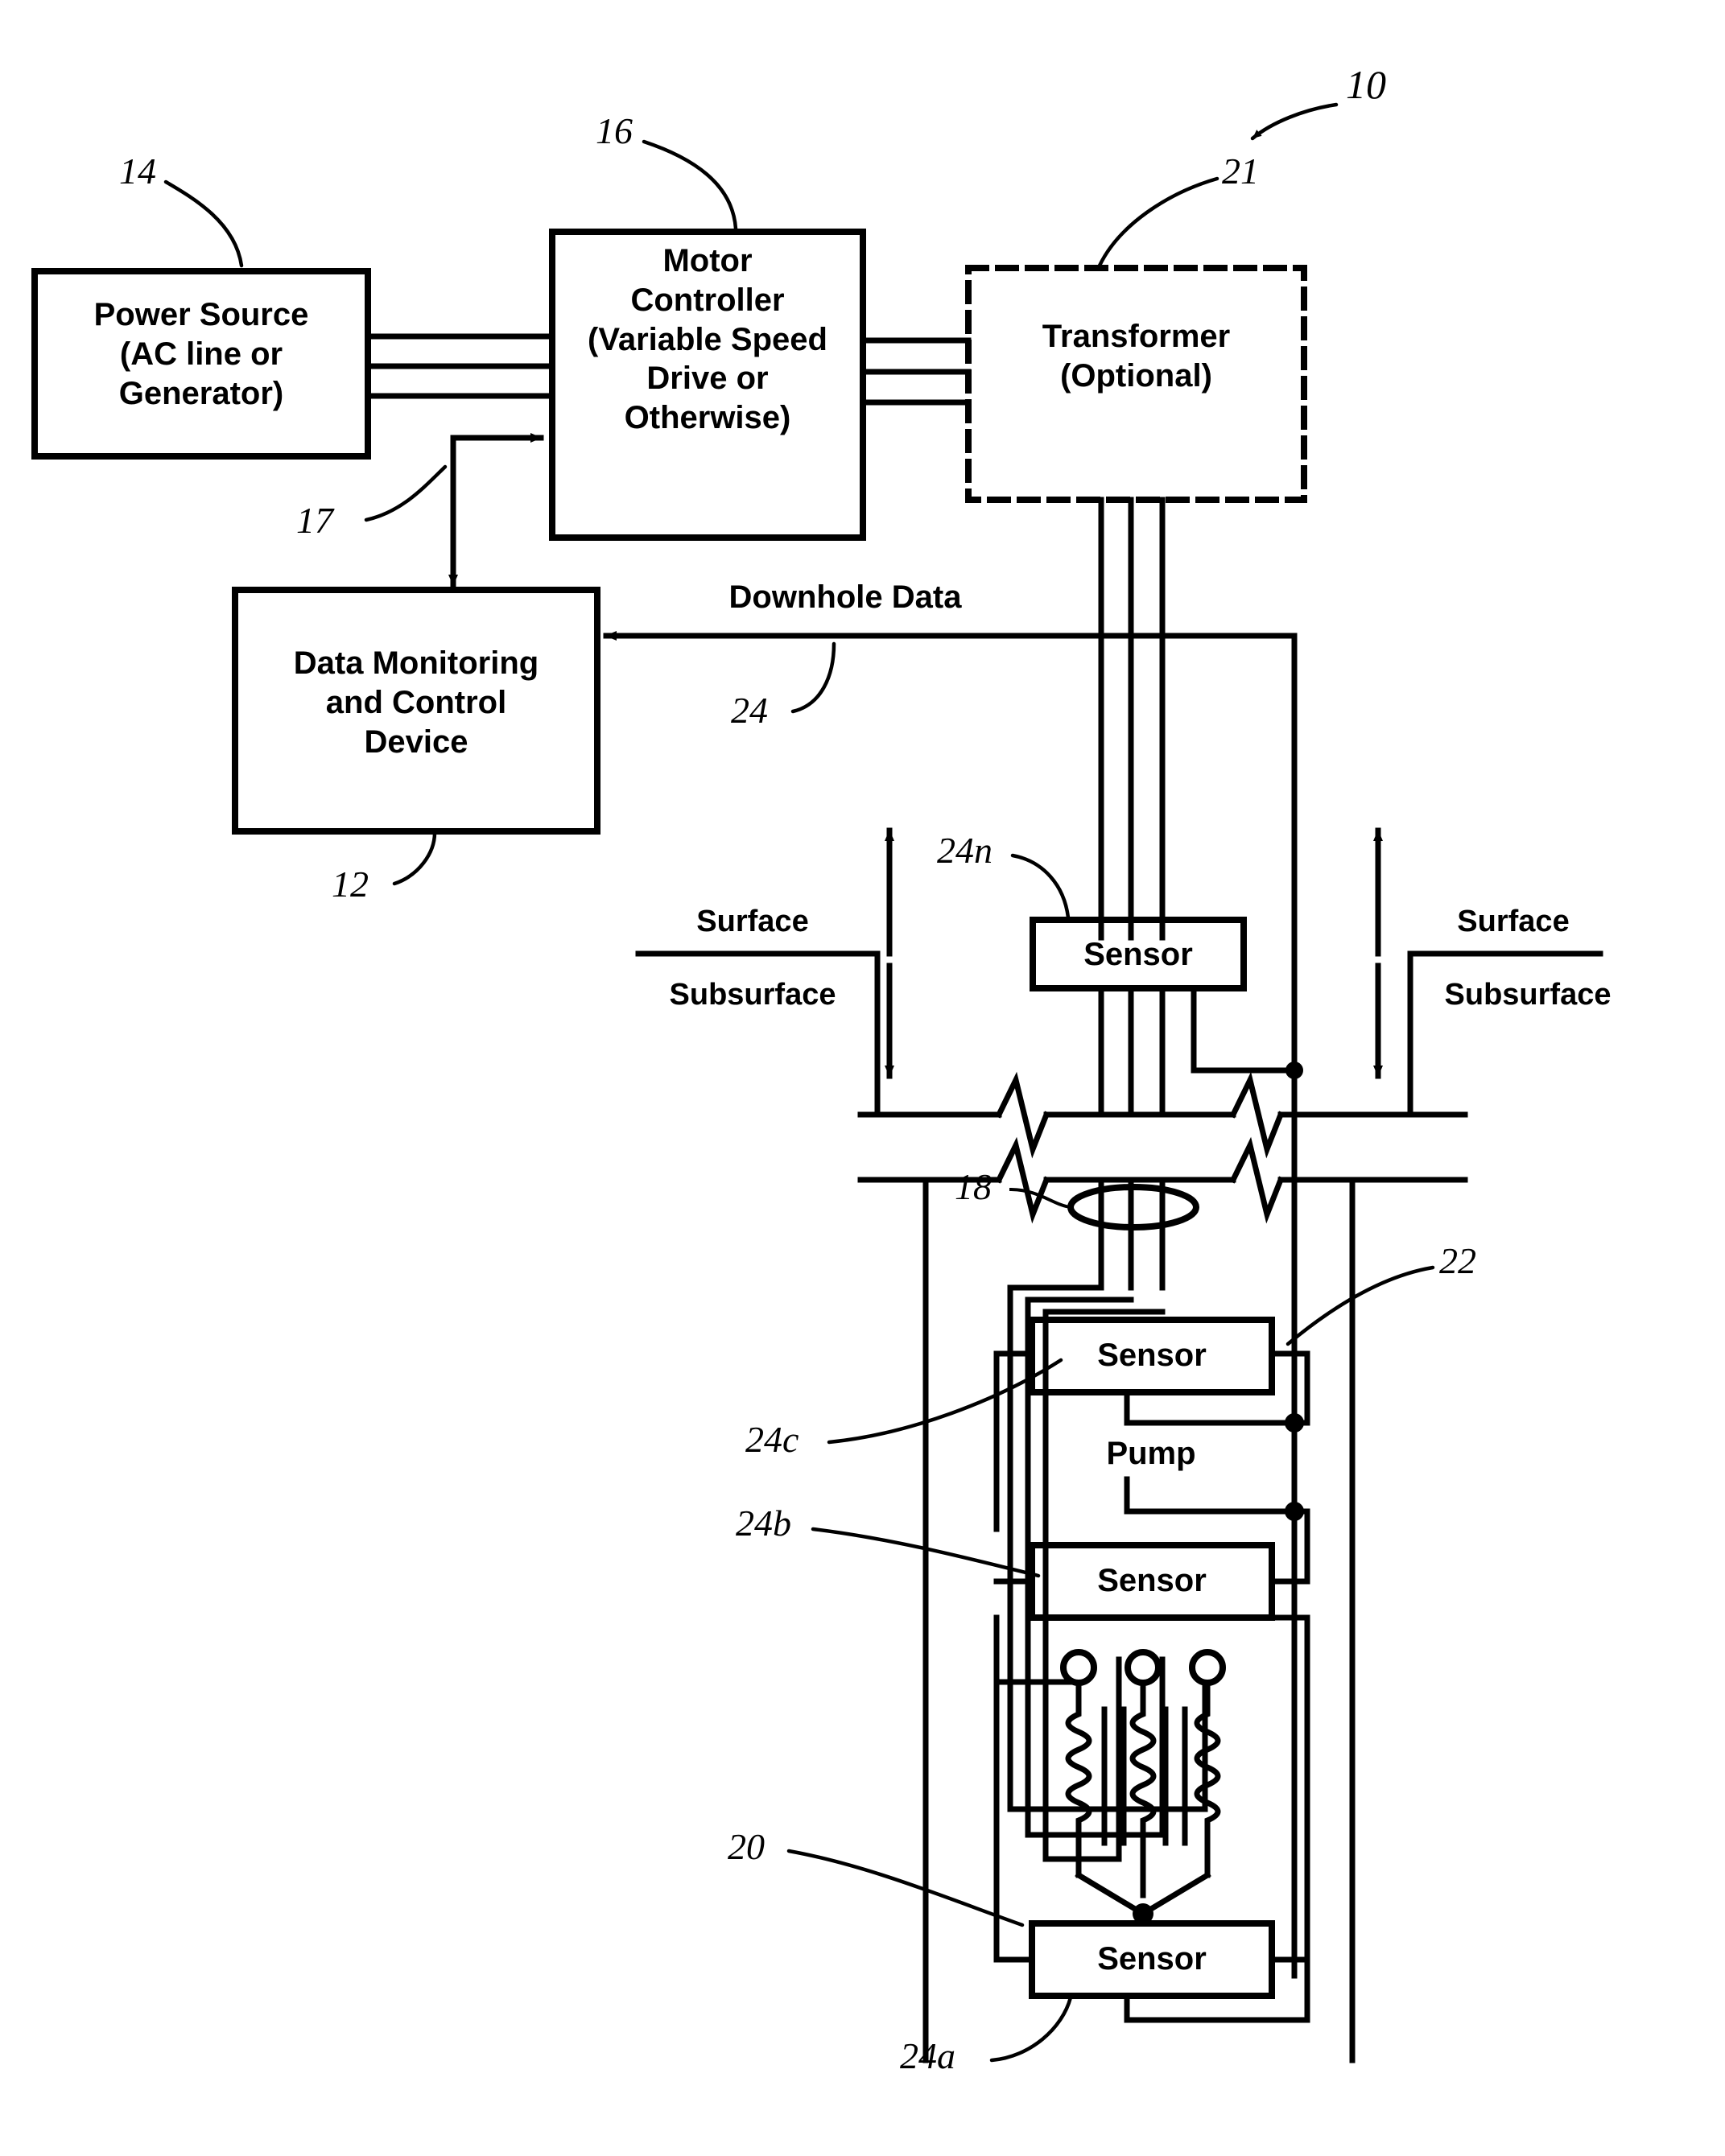 This screenshot has width=1725, height=2156. I want to click on motor-wye-right, so click(1175, 1894).